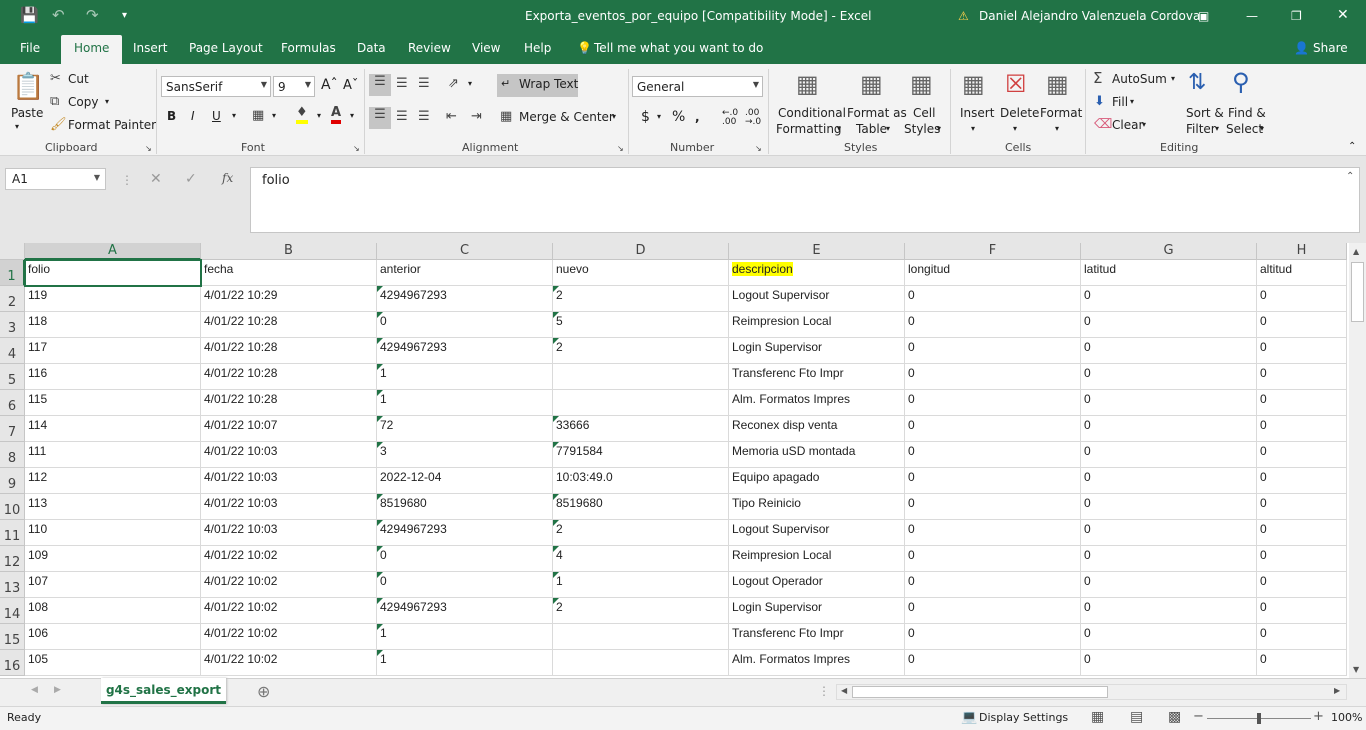  I want to click on cell-d5, so click(641, 377).